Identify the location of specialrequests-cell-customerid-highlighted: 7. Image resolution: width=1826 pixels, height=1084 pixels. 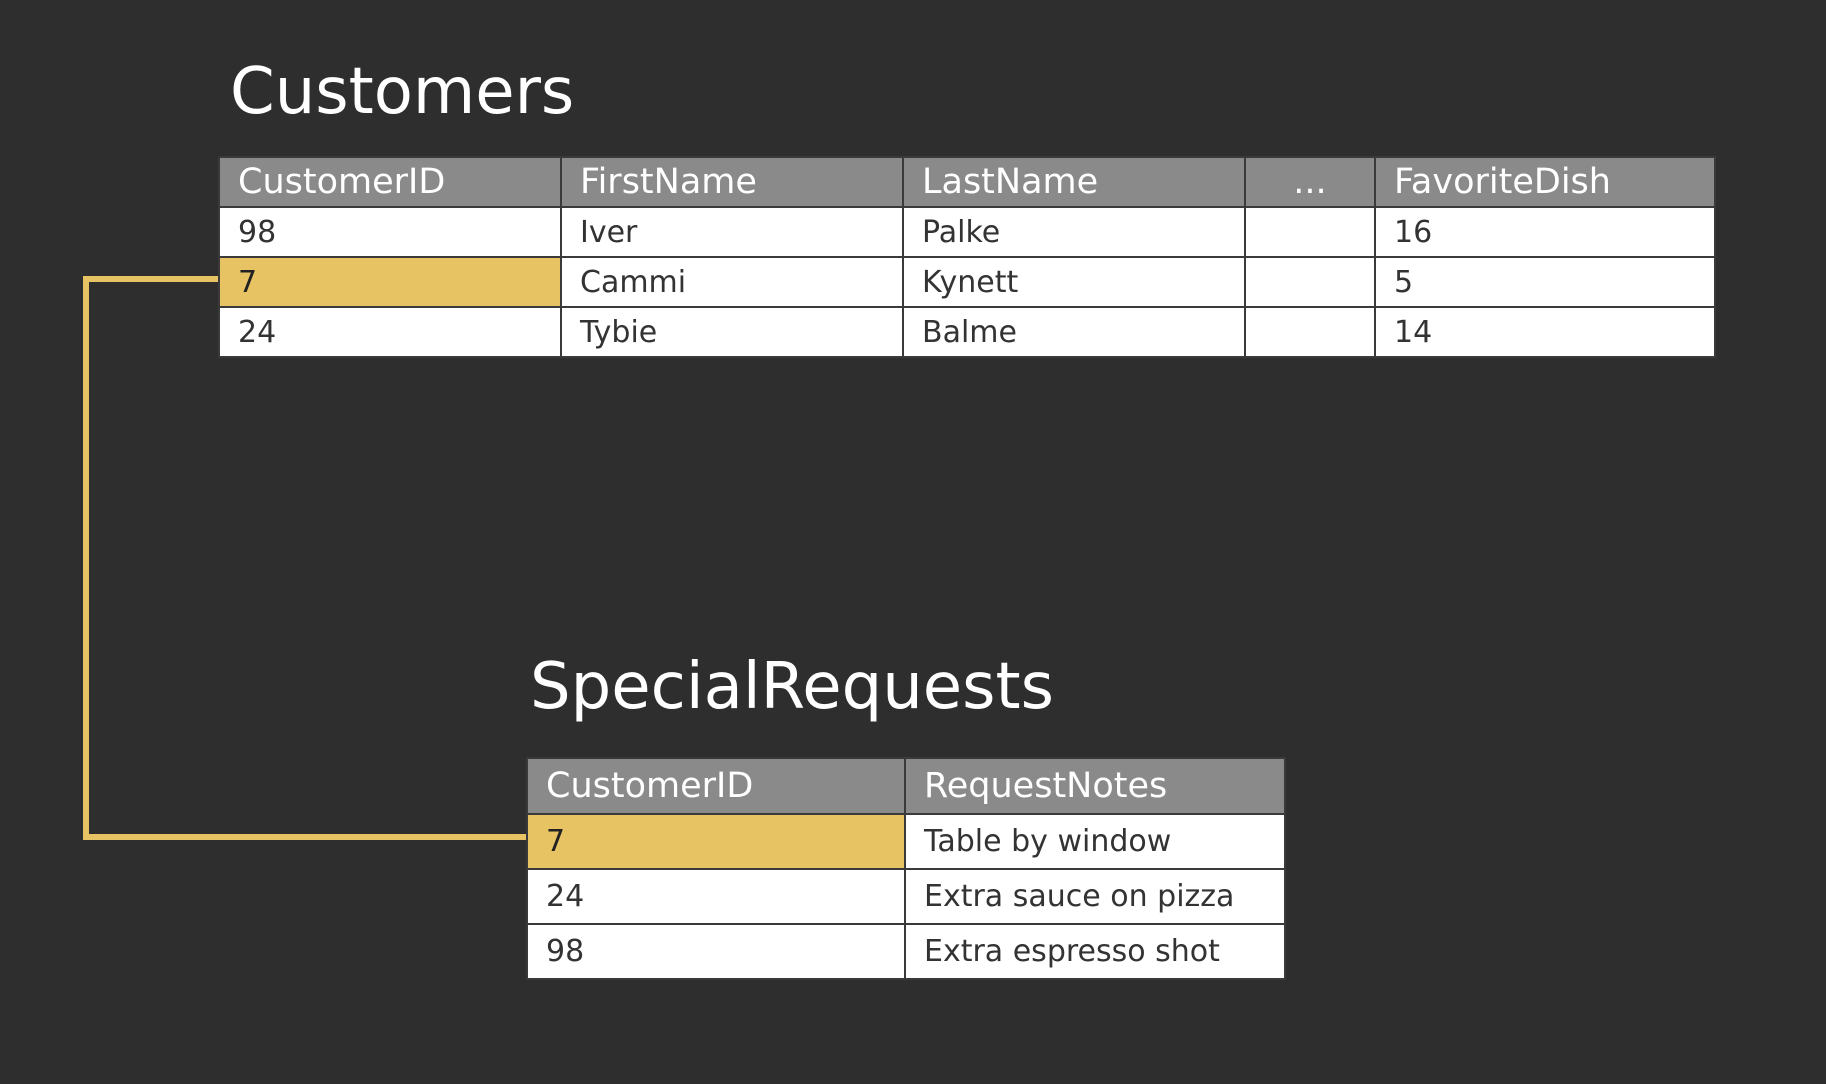
(716, 841).